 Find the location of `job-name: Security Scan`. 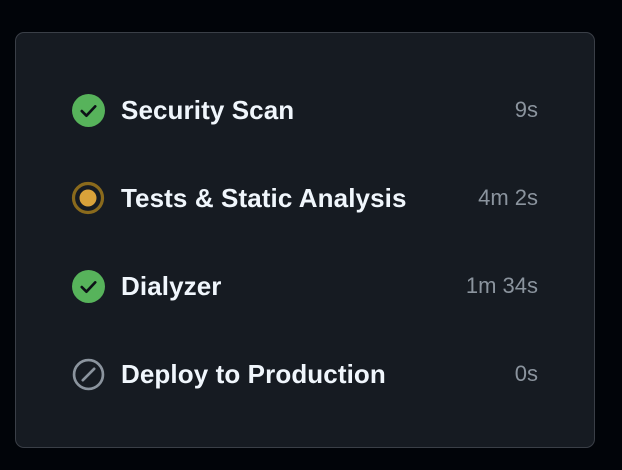

job-name: Security Scan is located at coordinates (208, 109).